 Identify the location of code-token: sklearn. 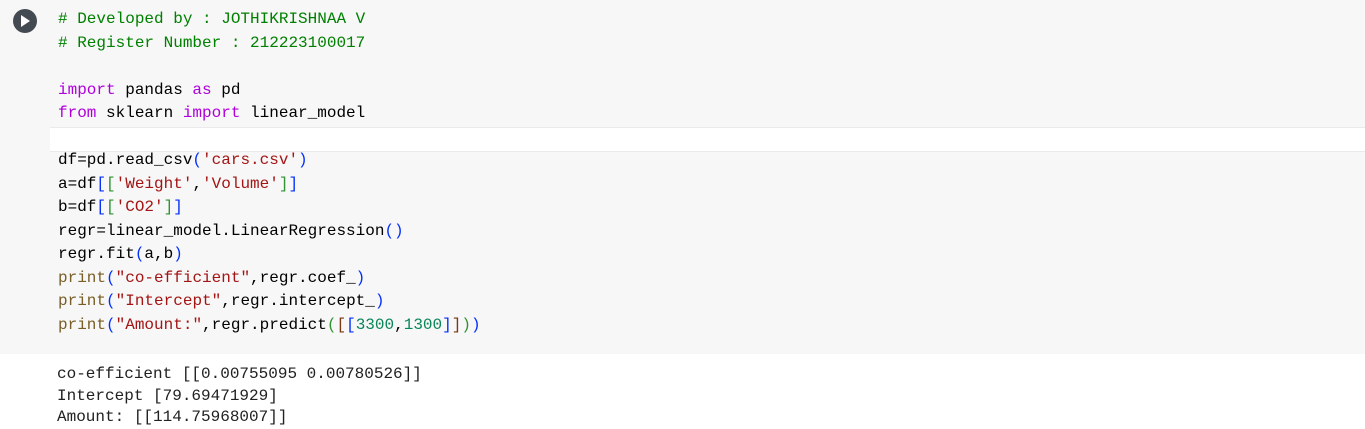
(139, 113).